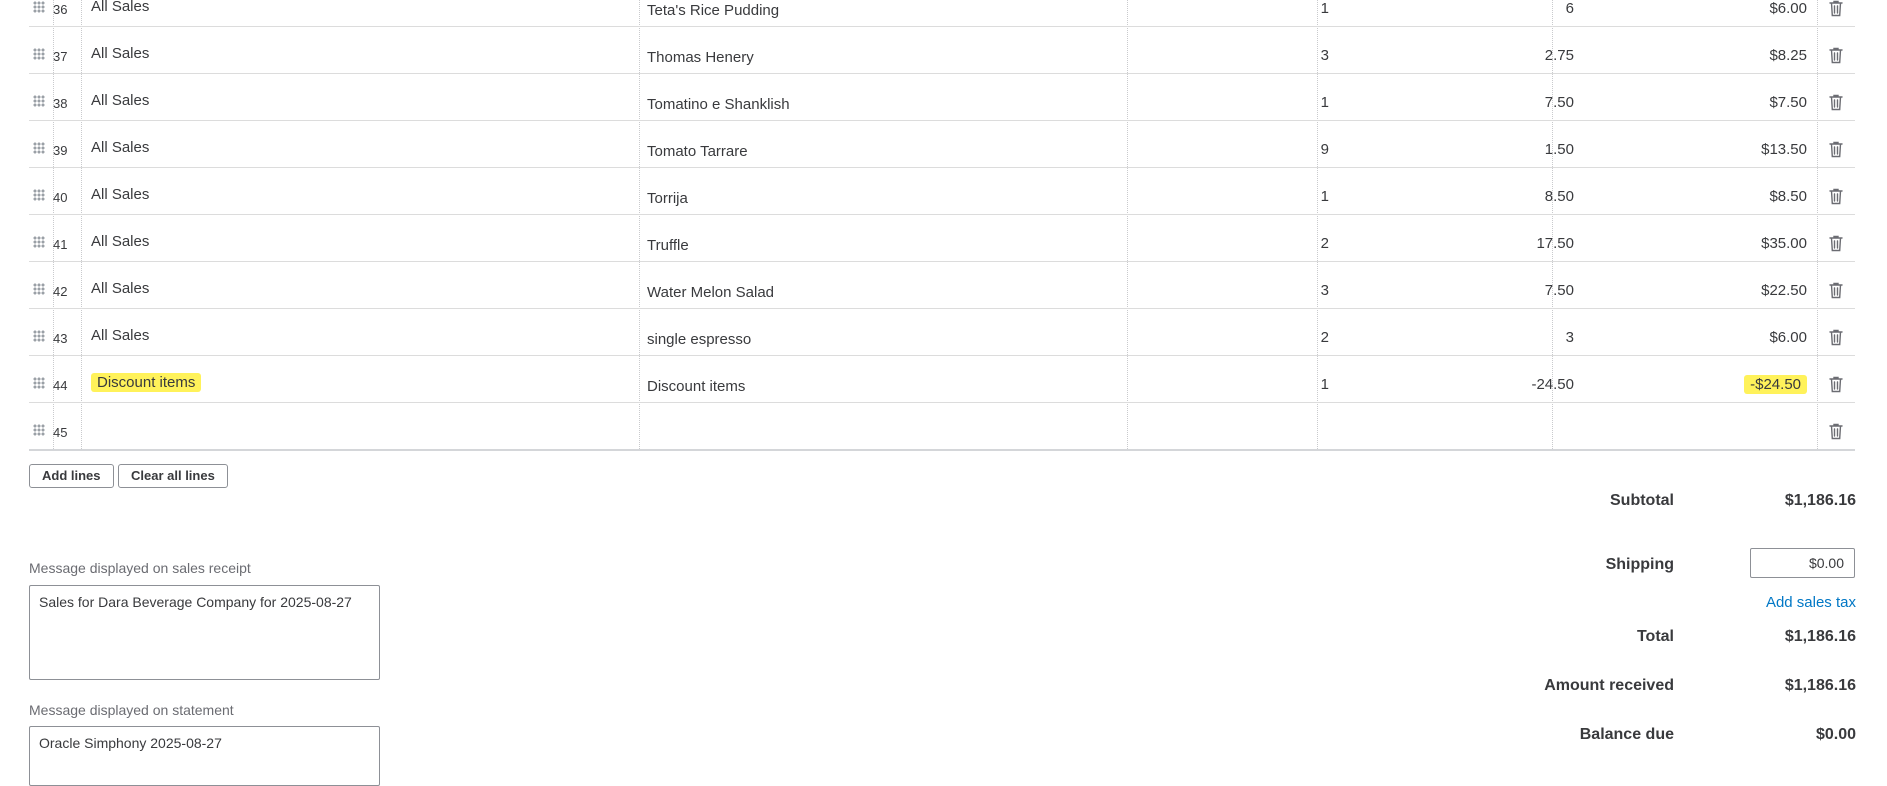 This screenshot has height=786, width=1887. I want to click on rate-cell: 3, so click(1451, 332).